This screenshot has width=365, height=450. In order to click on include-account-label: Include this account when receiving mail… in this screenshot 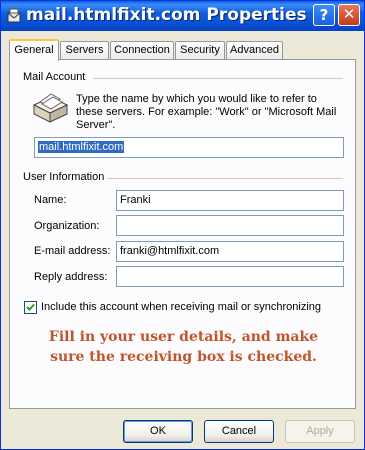, I will do `click(181, 307)`.